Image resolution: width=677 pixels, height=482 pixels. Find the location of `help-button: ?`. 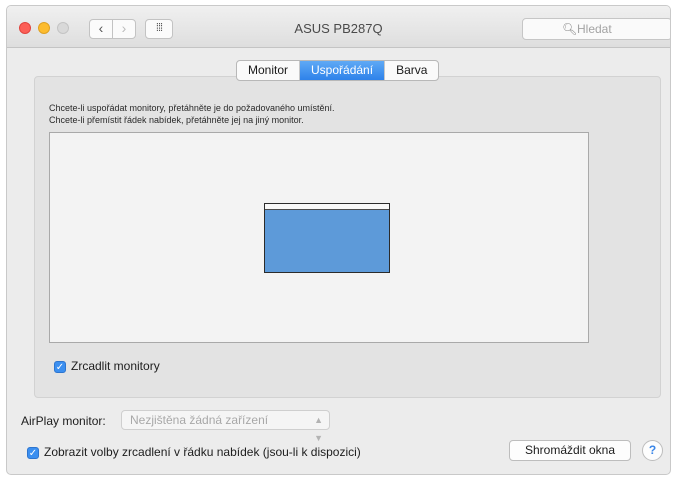

help-button: ? is located at coordinates (652, 450).